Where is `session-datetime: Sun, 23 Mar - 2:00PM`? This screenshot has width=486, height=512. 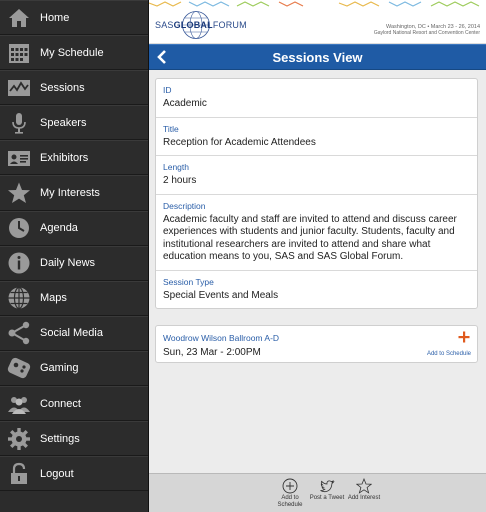 session-datetime: Sun, 23 Mar - 2:00PM is located at coordinates (212, 352).